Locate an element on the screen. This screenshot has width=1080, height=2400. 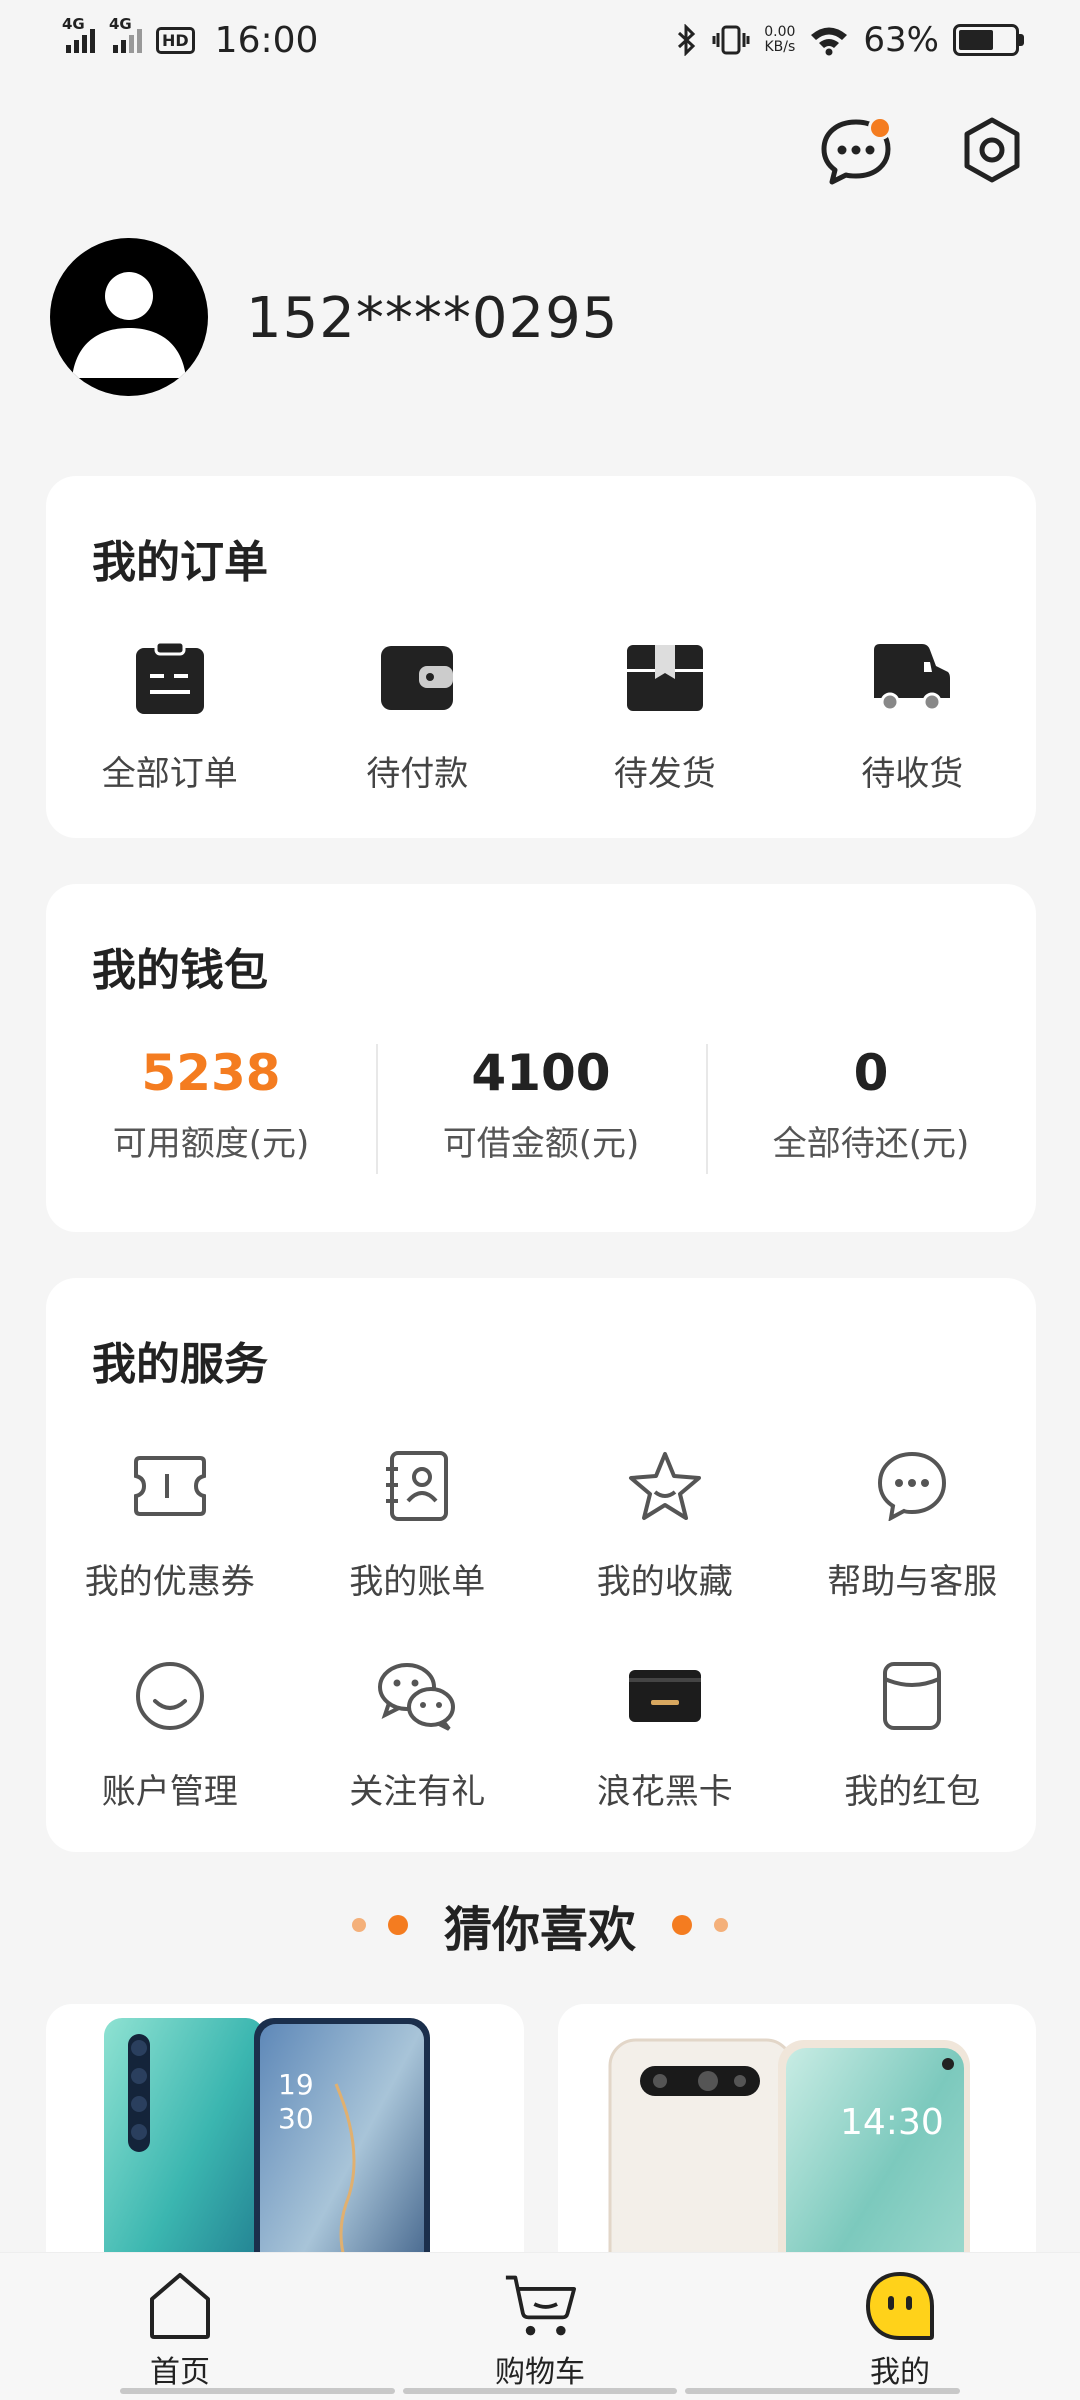
order-all-label: 全部订单 is located at coordinates (169, 774).